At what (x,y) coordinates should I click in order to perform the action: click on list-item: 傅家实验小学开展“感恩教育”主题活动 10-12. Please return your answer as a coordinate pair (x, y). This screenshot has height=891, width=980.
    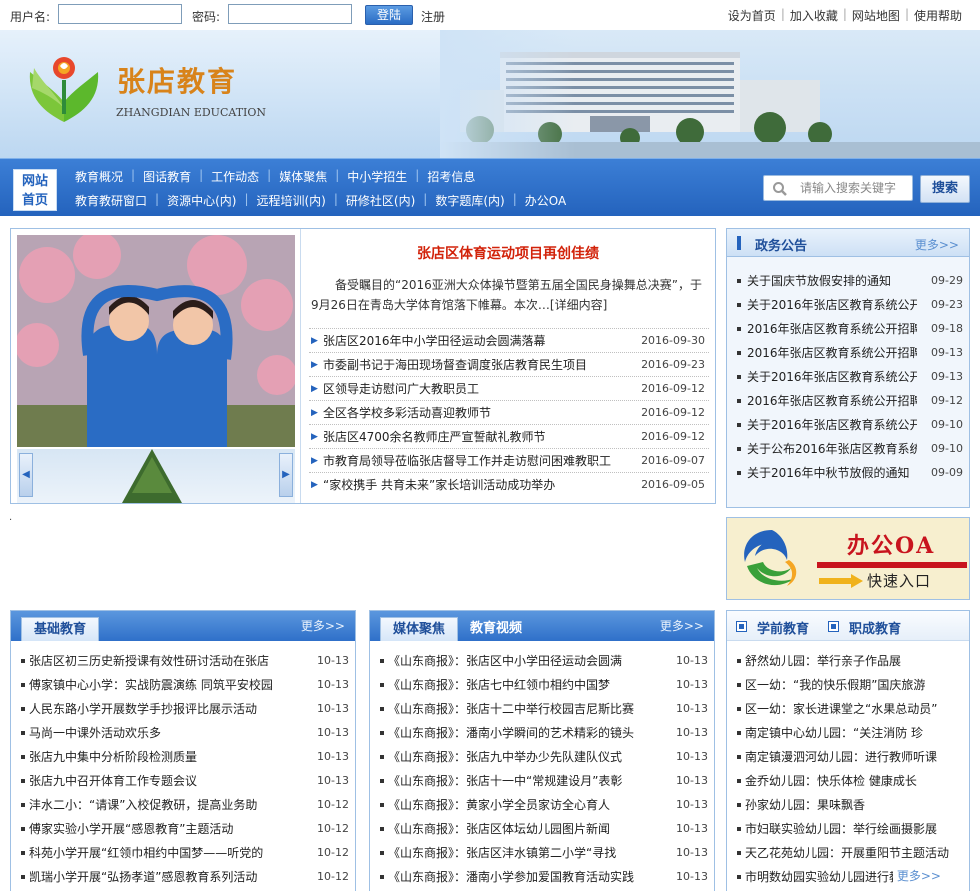
    Looking at the image, I should click on (184, 829).